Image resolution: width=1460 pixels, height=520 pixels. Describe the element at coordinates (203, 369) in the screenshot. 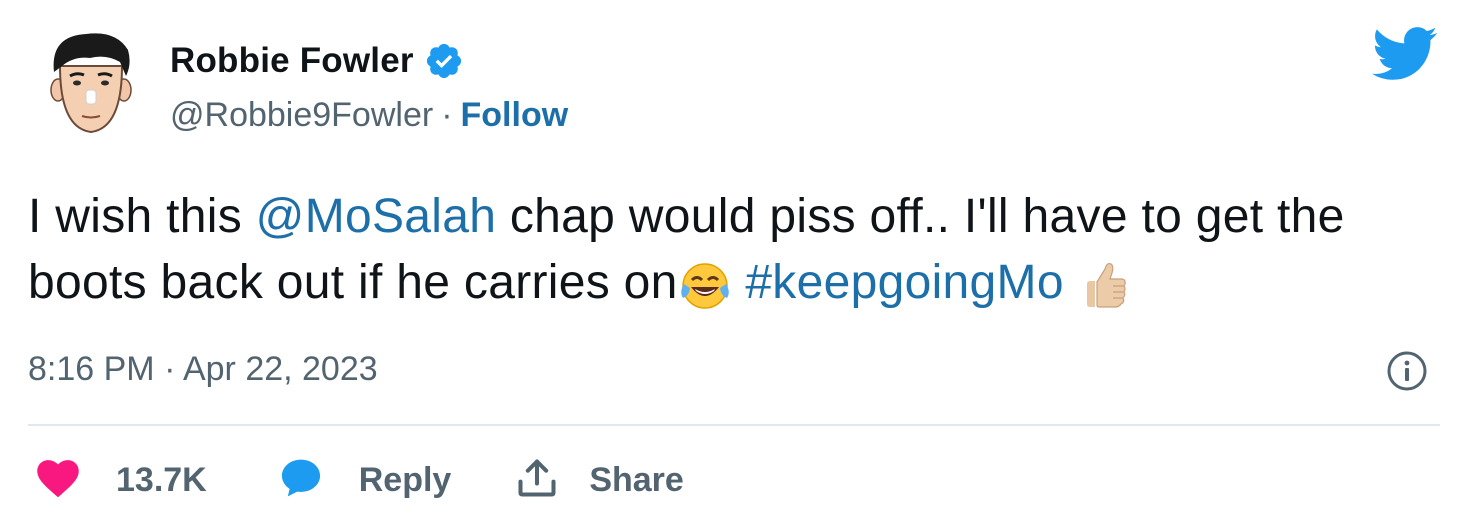

I see `tweet-timestamp: 8:16 PM · Apr 22, 2023` at that location.